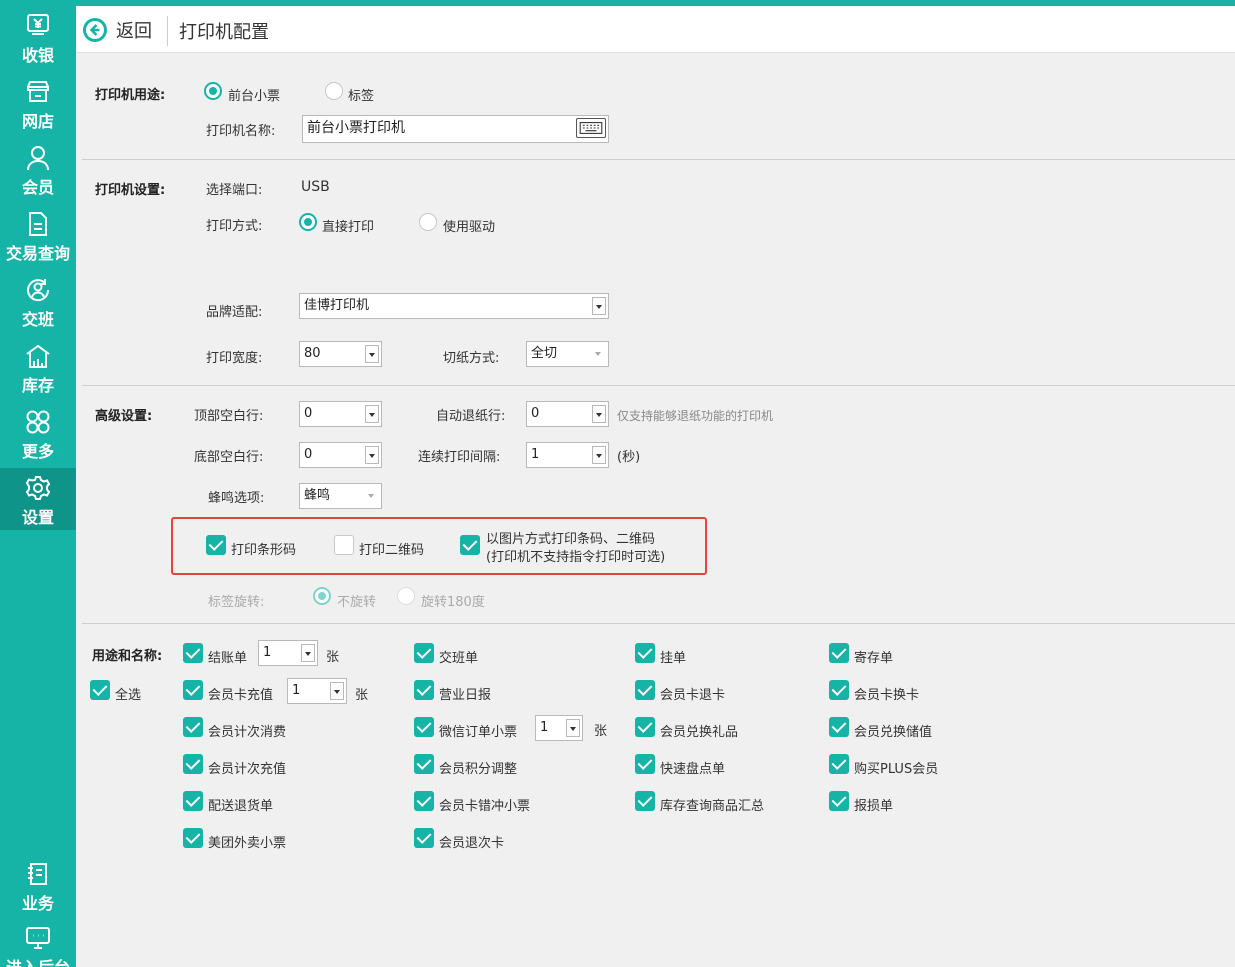 This screenshot has height=967, width=1235. Describe the element at coordinates (224, 32) in the screenshot. I see `page-title: 打印机配置` at that location.